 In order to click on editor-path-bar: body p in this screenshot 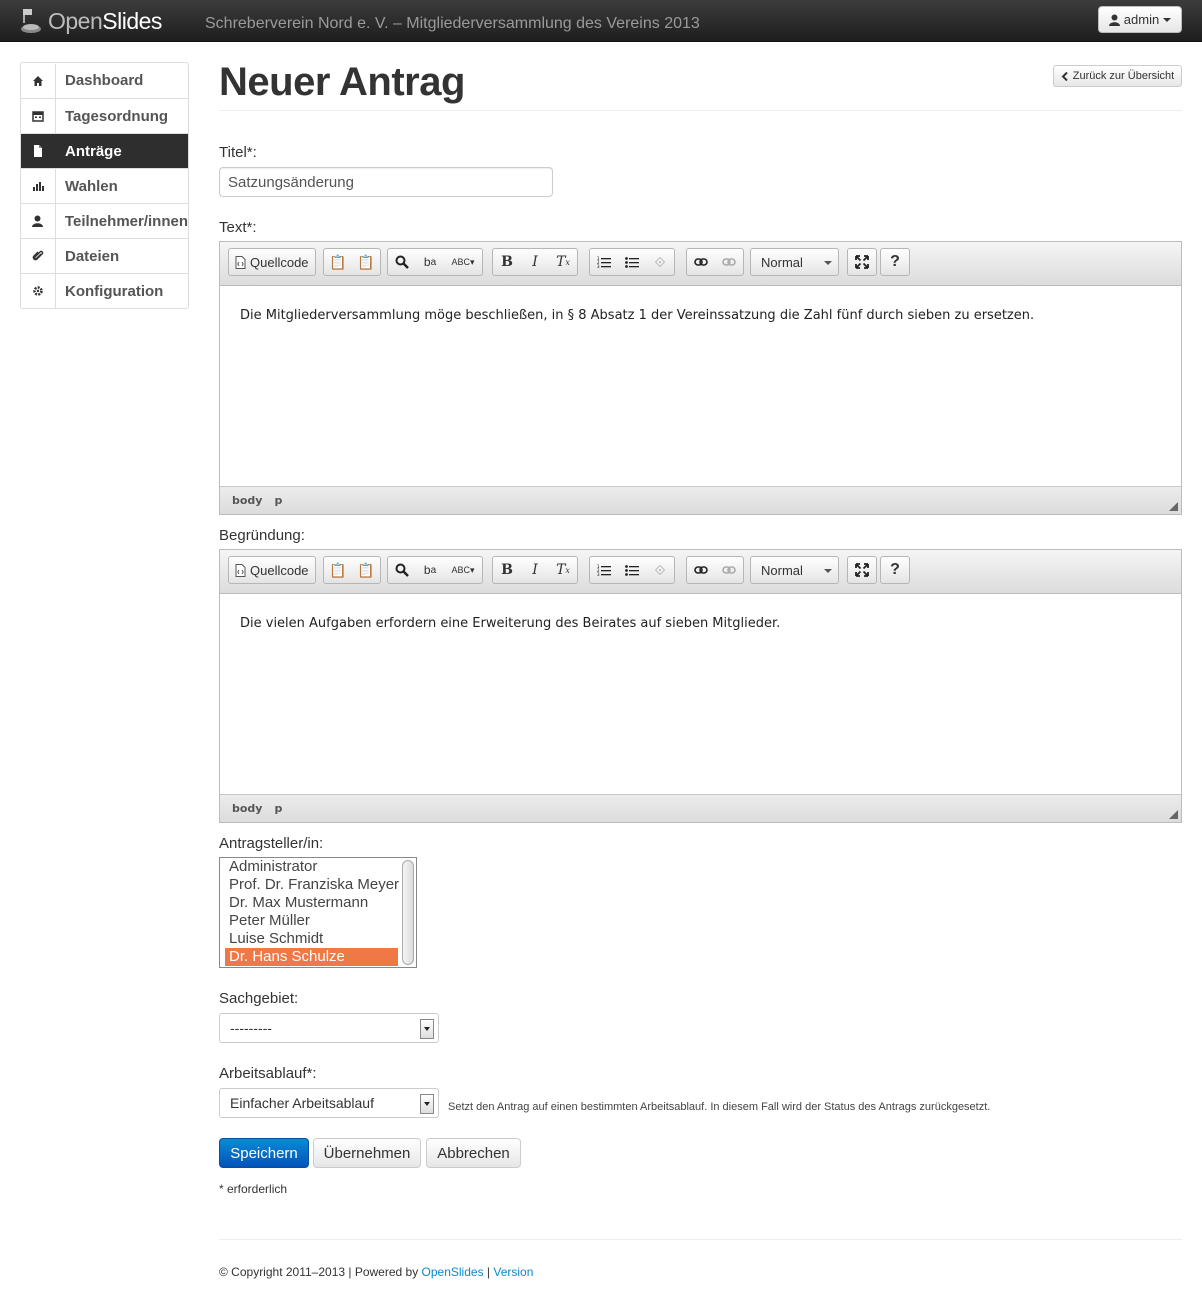, I will do `click(700, 500)`.